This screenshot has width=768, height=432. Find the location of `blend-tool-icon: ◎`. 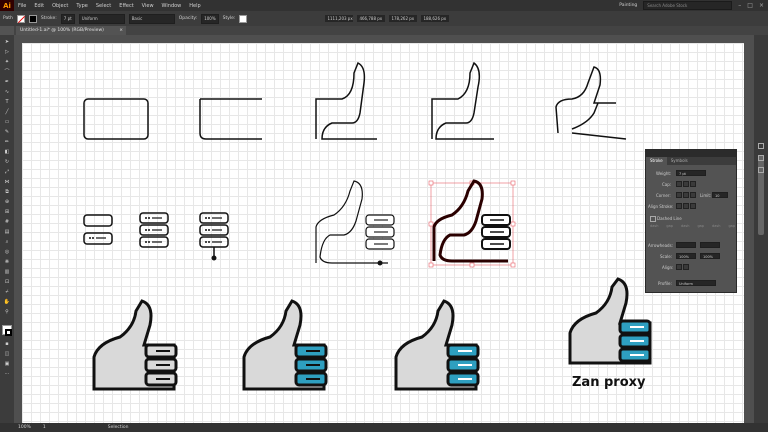

blend-tool-icon: ◎ is located at coordinates (7, 252).